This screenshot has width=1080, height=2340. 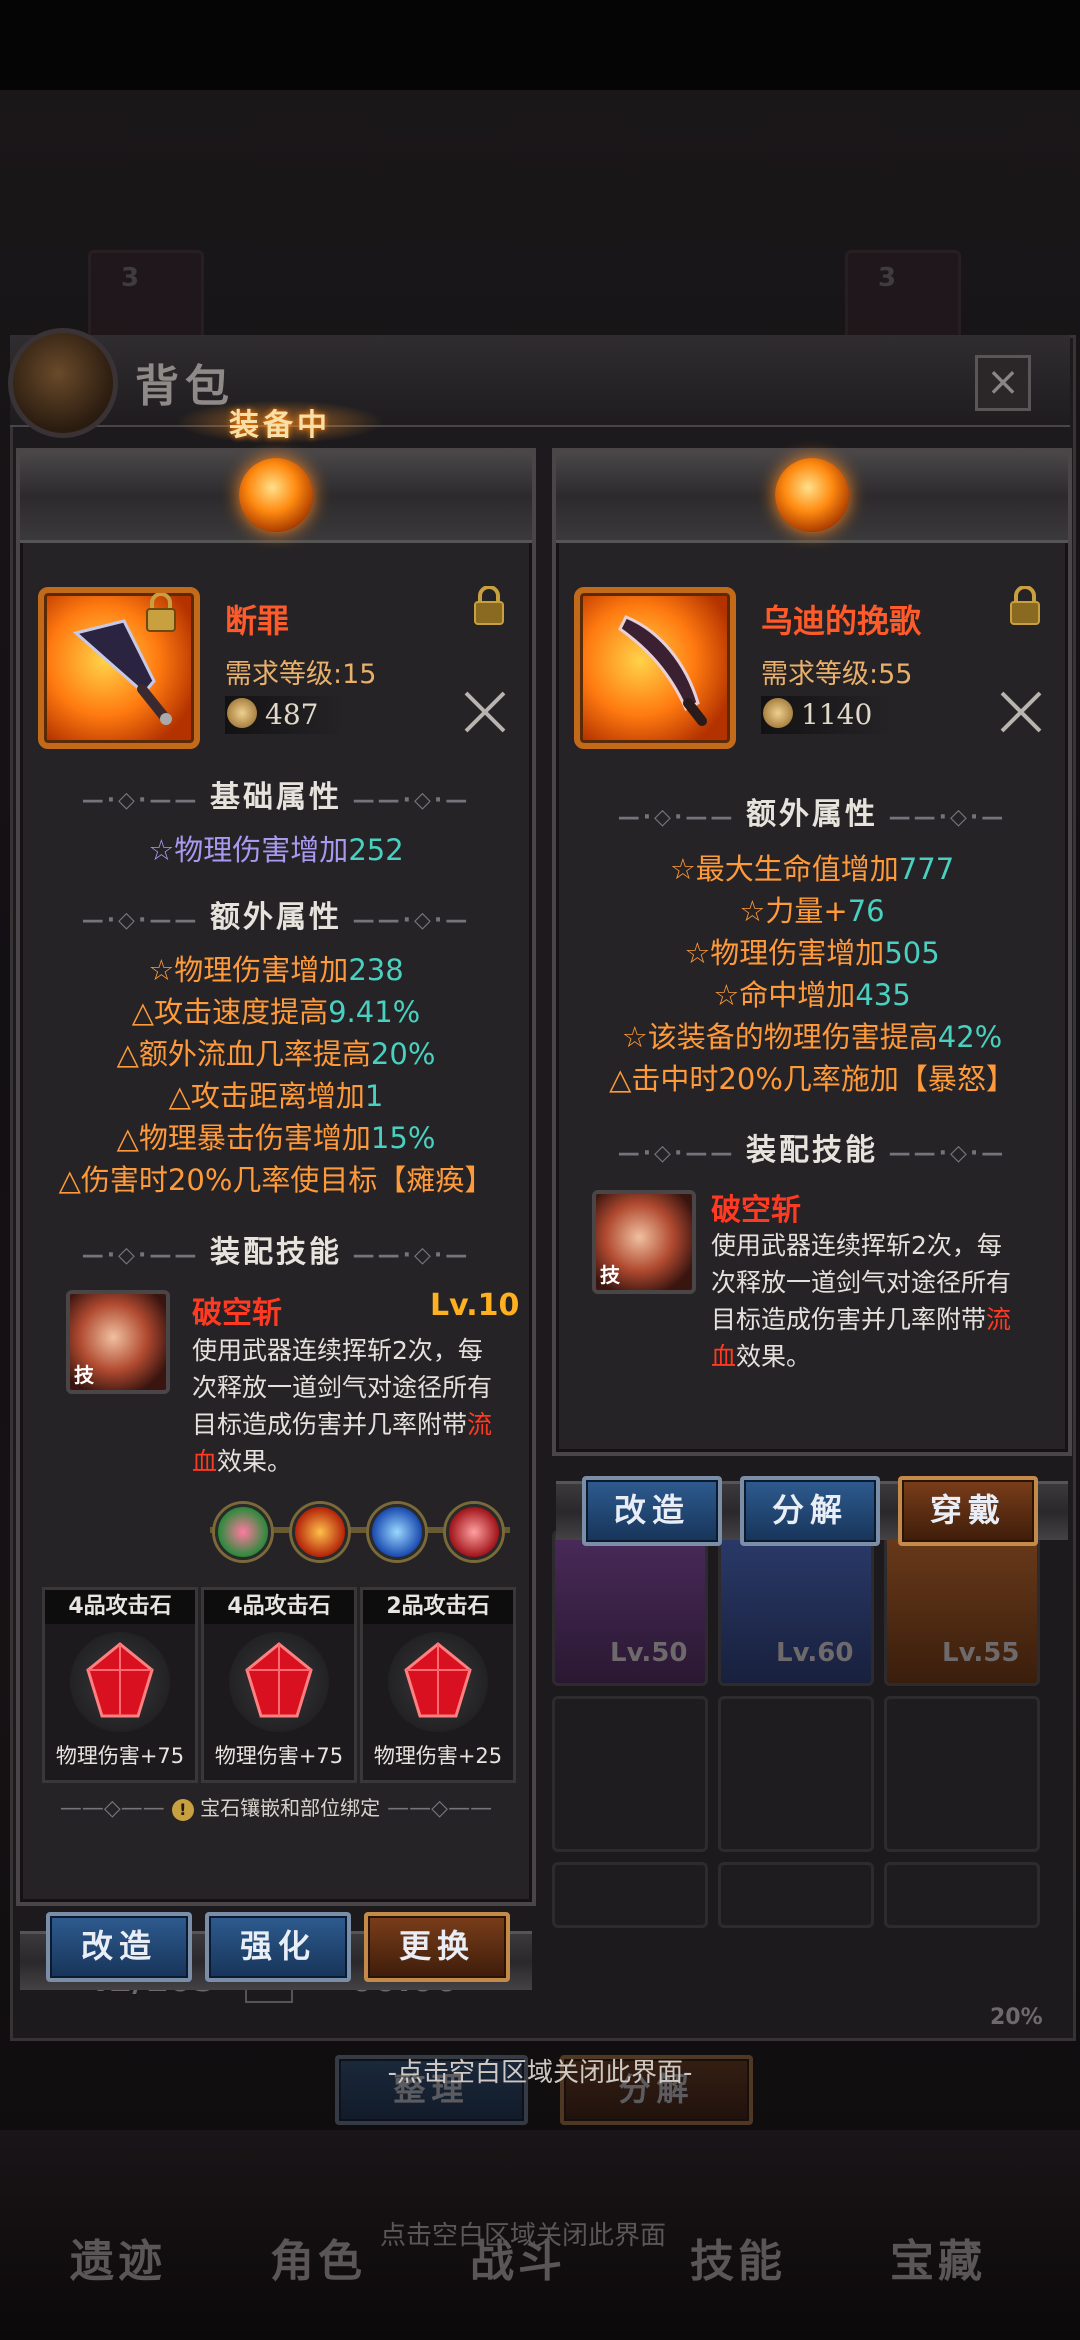 I want to click on item-score: 487, so click(x=292, y=714).